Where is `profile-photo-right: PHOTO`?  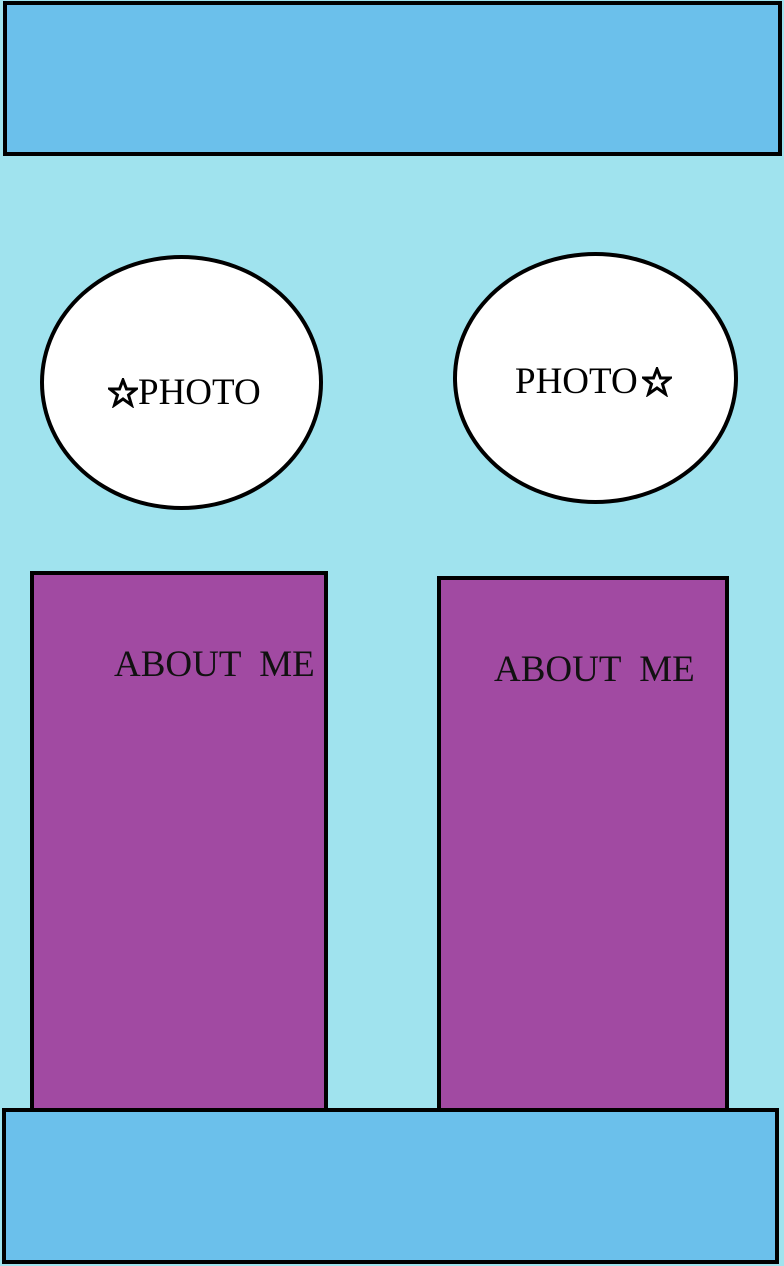 profile-photo-right: PHOTO is located at coordinates (595, 378).